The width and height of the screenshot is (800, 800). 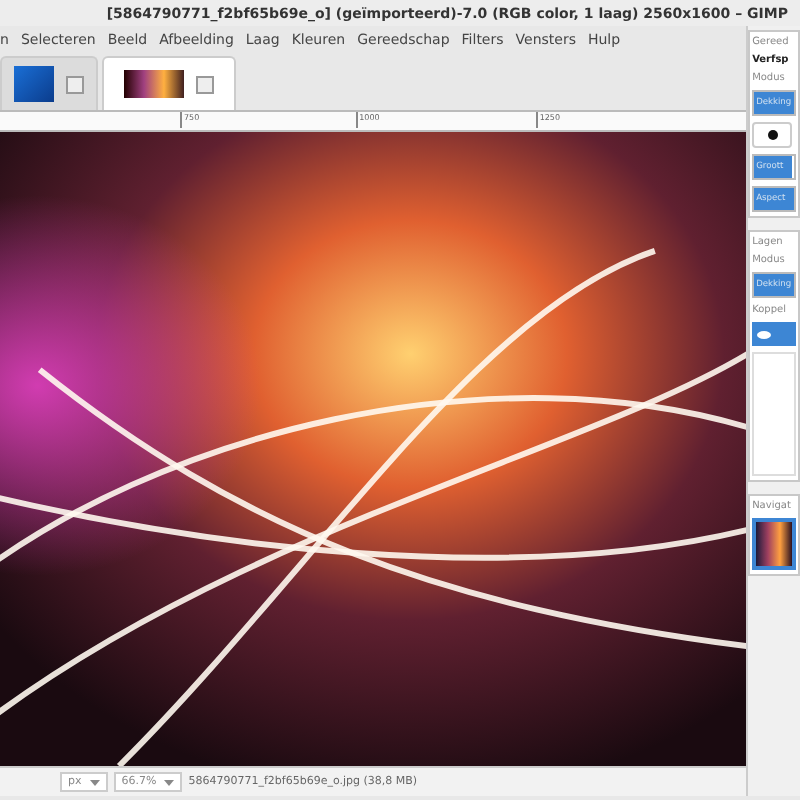 What do you see at coordinates (764, 334) in the screenshot?
I see `eye-icon` at bounding box center [764, 334].